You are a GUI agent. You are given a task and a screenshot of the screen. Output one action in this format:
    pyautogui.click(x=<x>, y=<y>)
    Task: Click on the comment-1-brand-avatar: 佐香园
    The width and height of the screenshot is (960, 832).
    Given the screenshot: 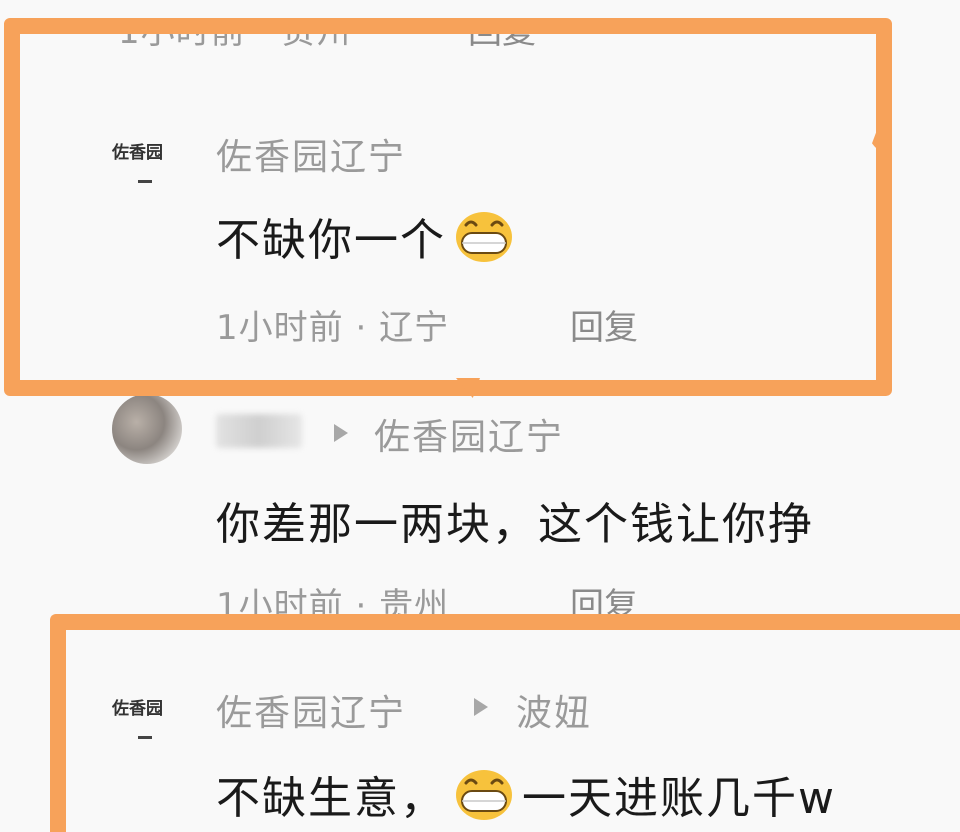 What is the action you would take?
    pyautogui.click(x=148, y=166)
    